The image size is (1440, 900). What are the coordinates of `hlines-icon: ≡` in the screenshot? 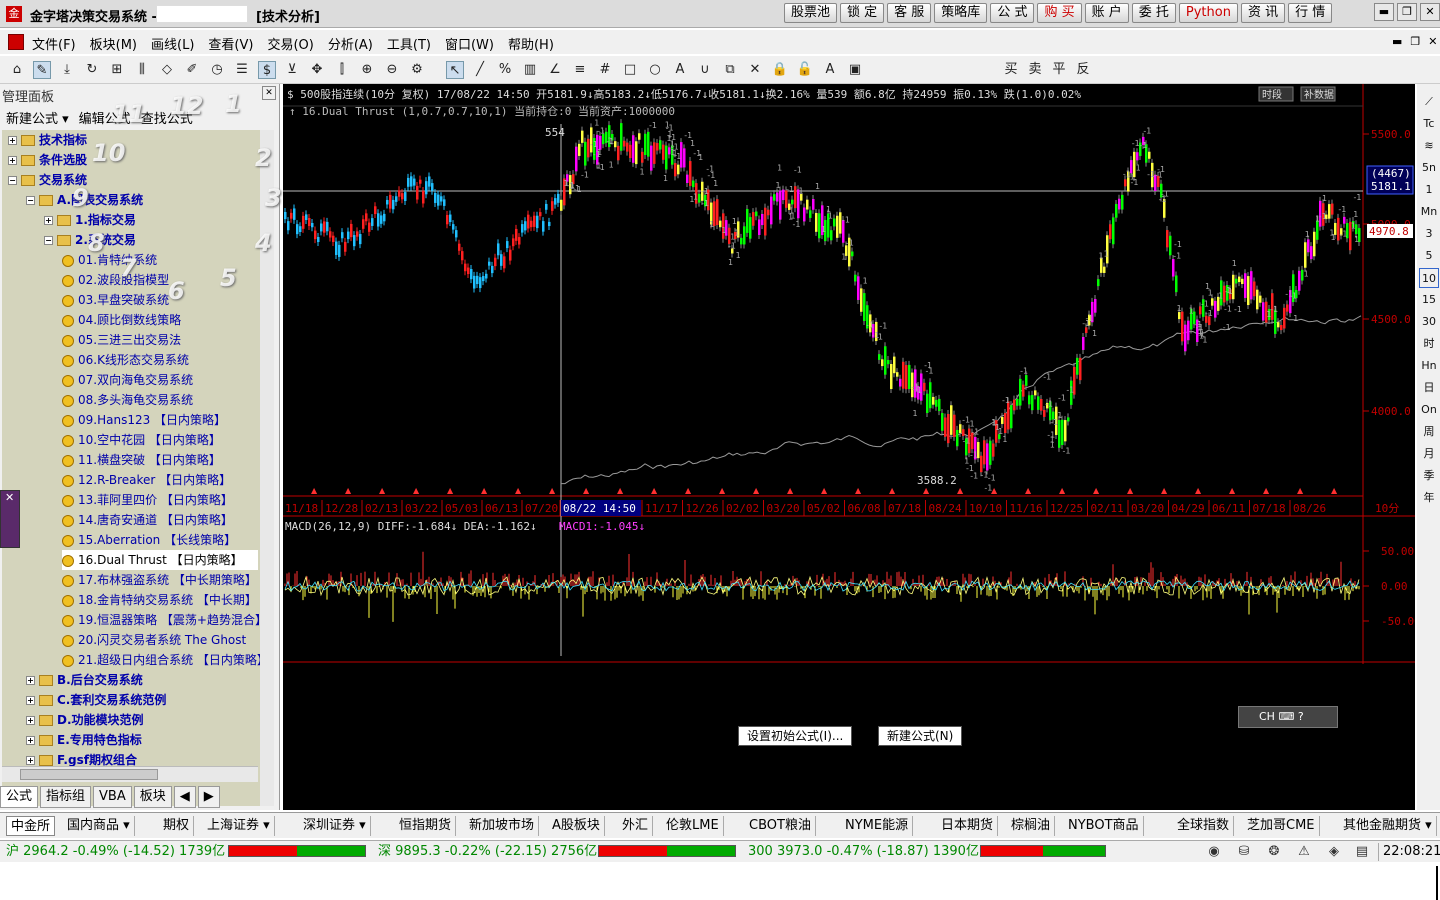 It's located at (580, 70).